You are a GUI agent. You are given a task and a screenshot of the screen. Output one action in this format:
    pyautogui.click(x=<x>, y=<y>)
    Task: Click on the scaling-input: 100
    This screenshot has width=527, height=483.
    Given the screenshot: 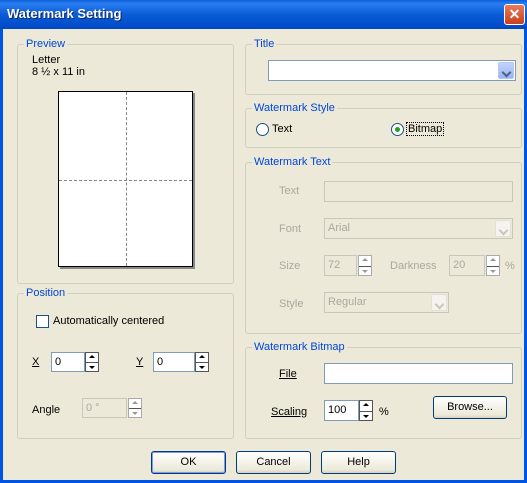 What is the action you would take?
    pyautogui.click(x=341, y=410)
    